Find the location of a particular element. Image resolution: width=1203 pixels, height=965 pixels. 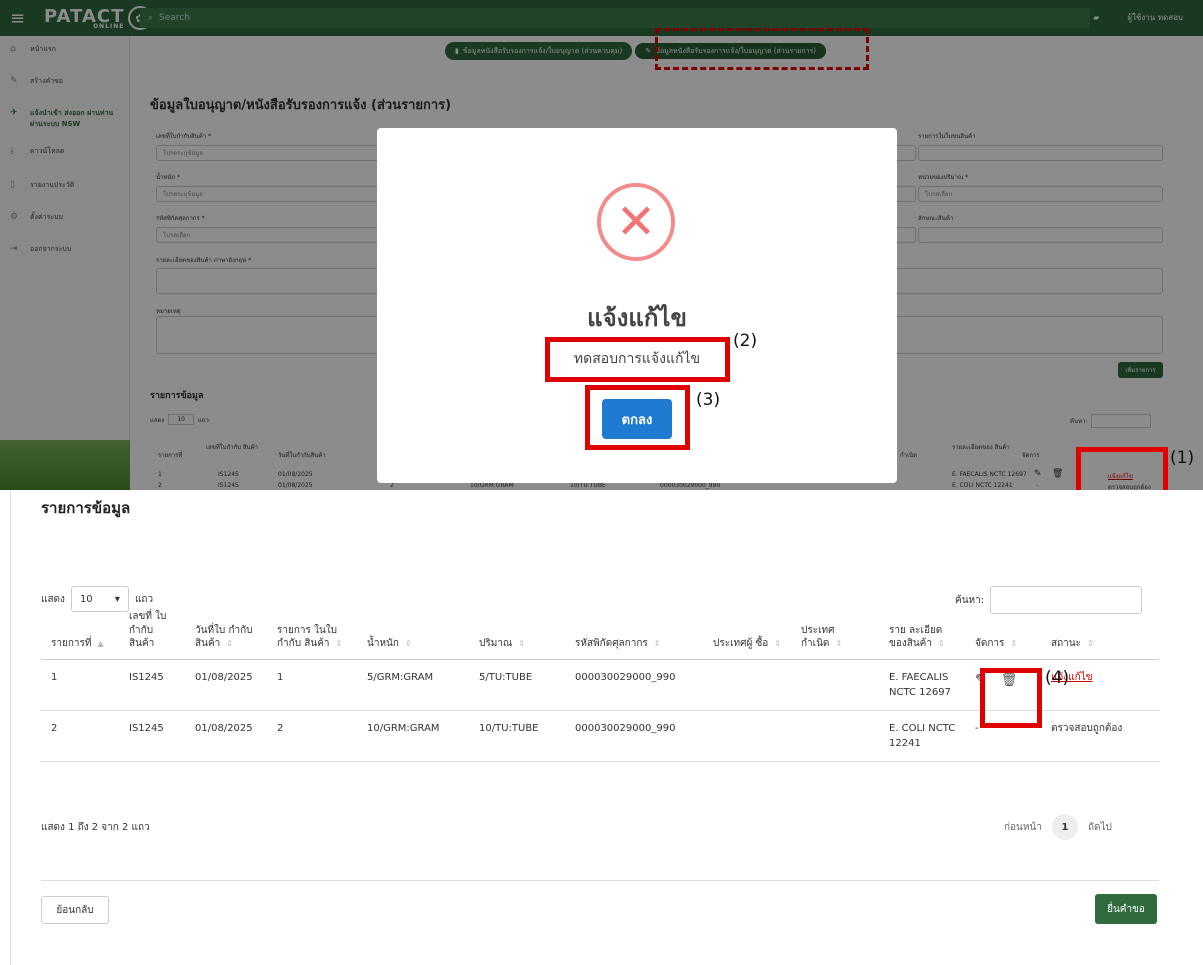

submit-request-button: ยื่นคำขอ is located at coordinates (1126, 909).